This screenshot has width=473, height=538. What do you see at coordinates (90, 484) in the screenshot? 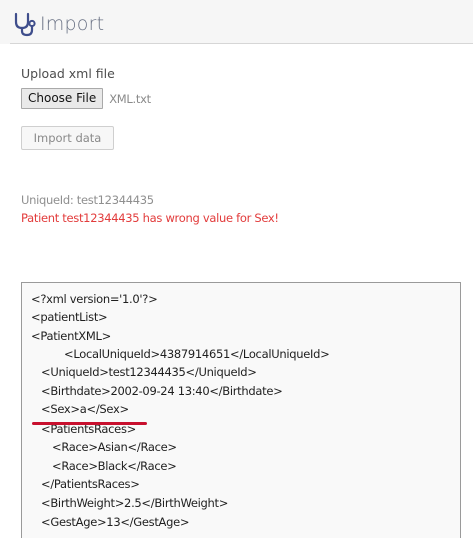
I see `xml-line: </PatientsRaces>` at bounding box center [90, 484].